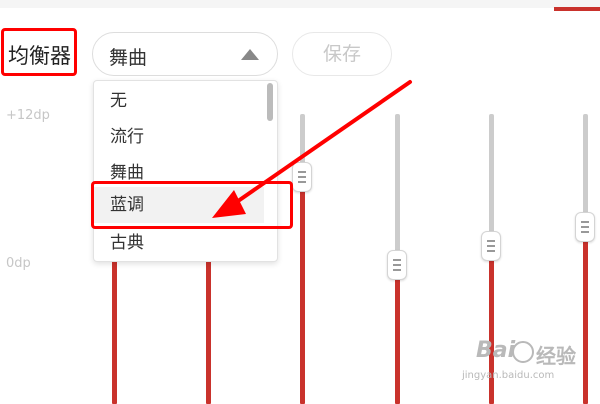 Image resolution: width=600 pixels, height=404 pixels. Describe the element at coordinates (300, 4) in the screenshot. I see `top-bar` at that location.